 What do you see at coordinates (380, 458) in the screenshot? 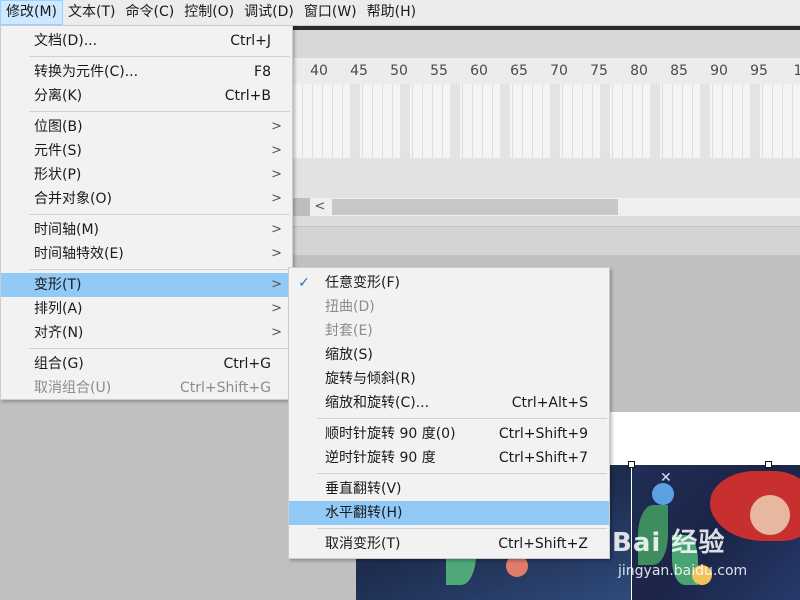
I see `menu-item-label: 逆时针旋转 90 度` at bounding box center [380, 458].